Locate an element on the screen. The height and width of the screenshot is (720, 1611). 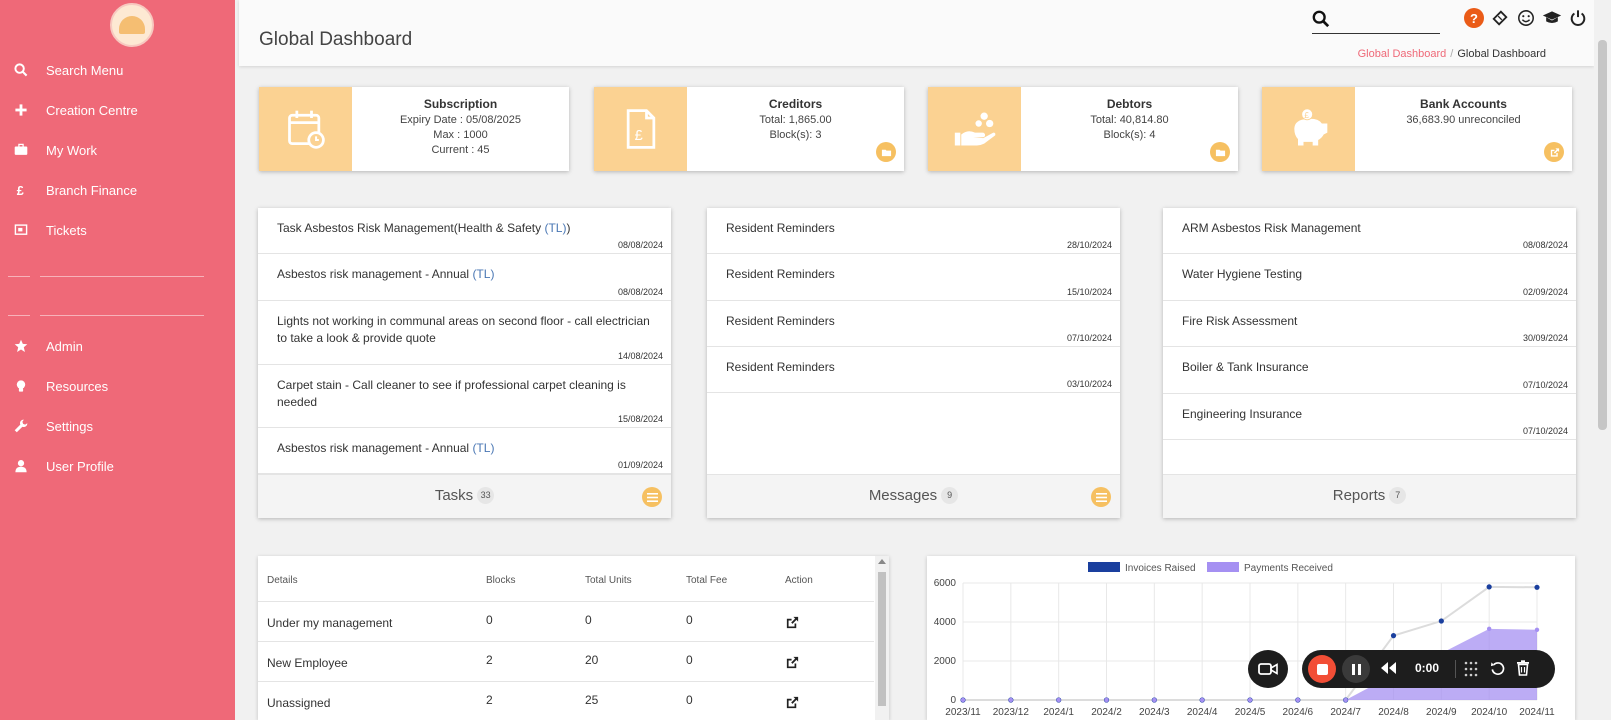
table-cell-fee: 0 is located at coordinates (689, 660).